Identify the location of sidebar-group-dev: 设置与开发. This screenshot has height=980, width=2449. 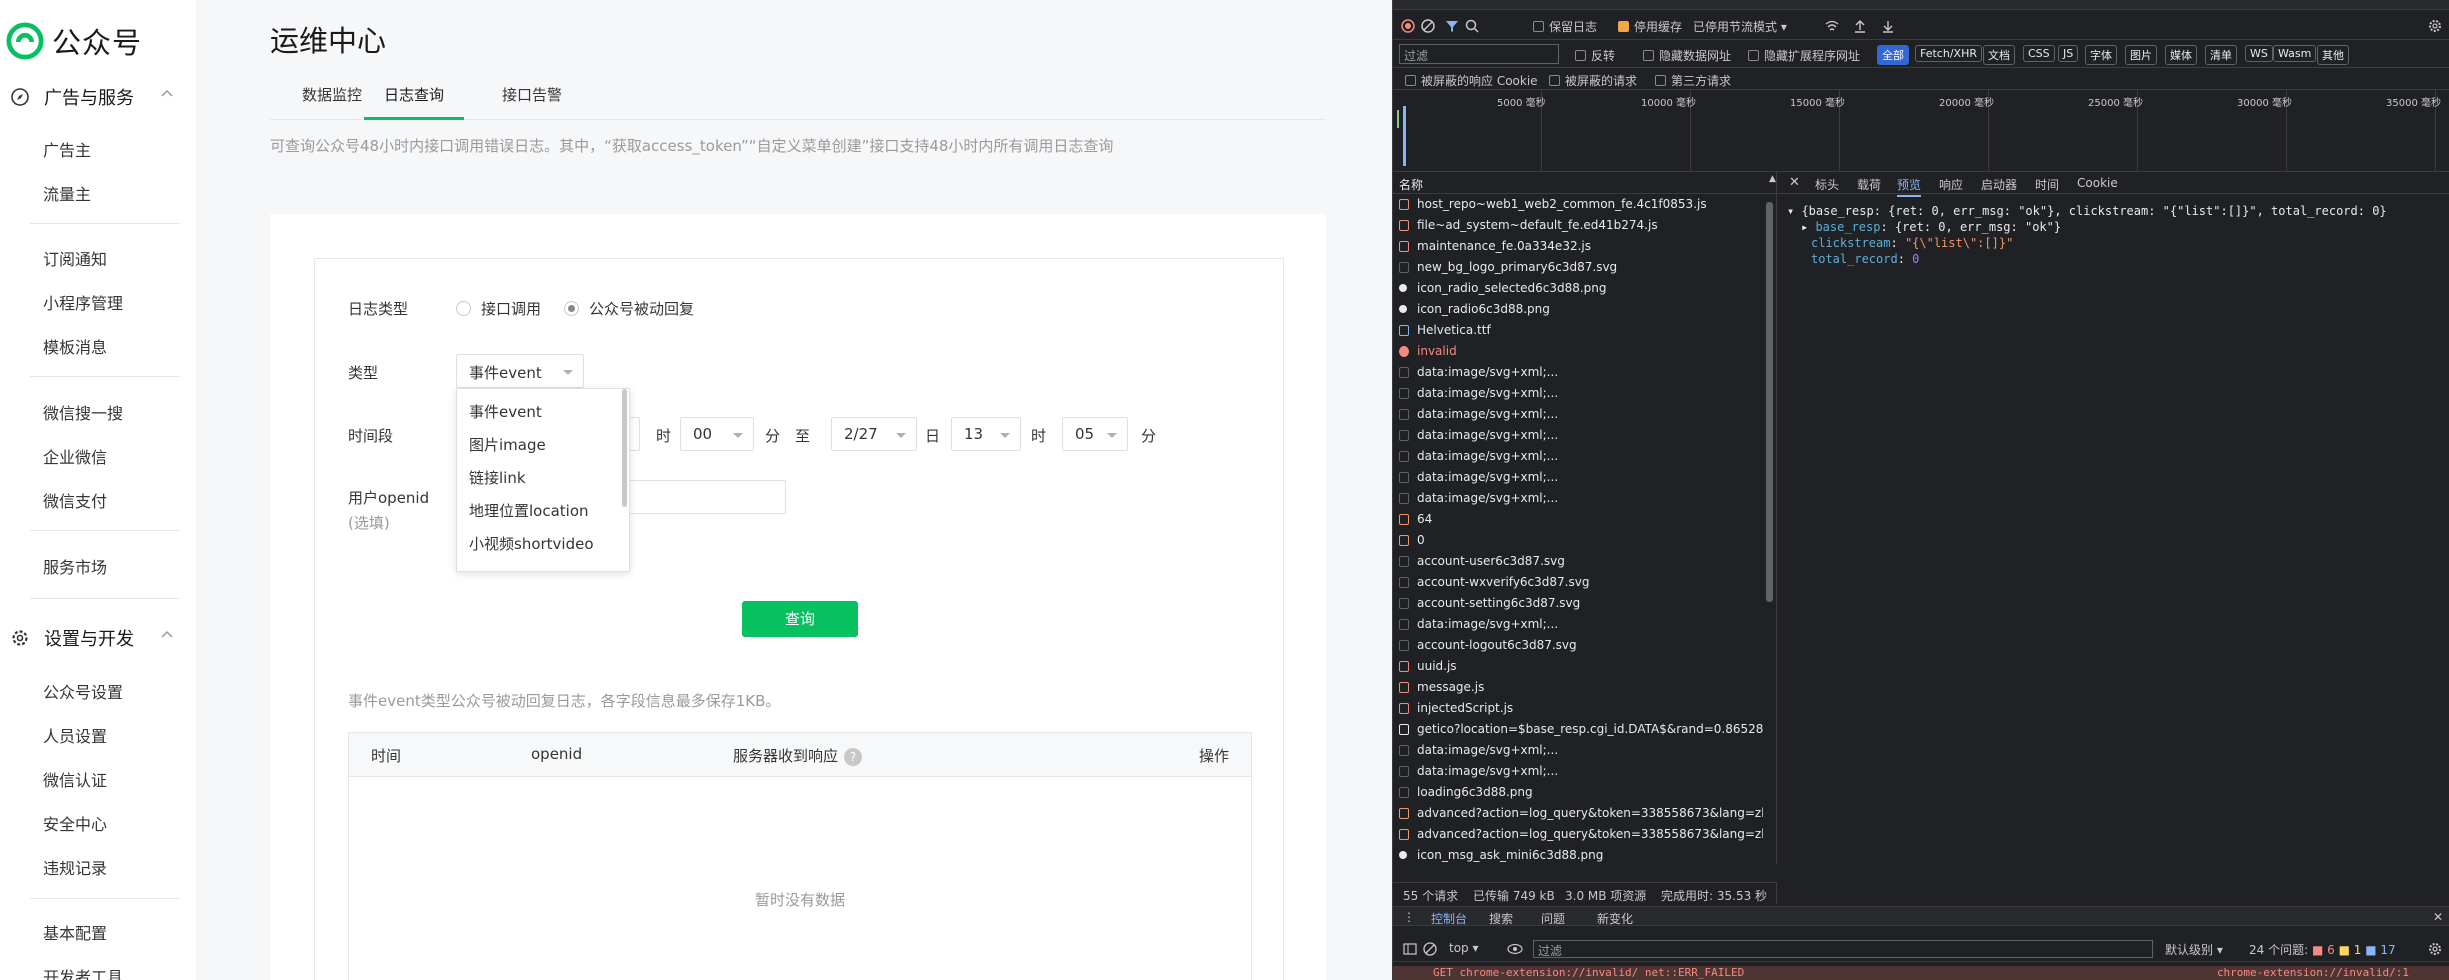
(100, 638).